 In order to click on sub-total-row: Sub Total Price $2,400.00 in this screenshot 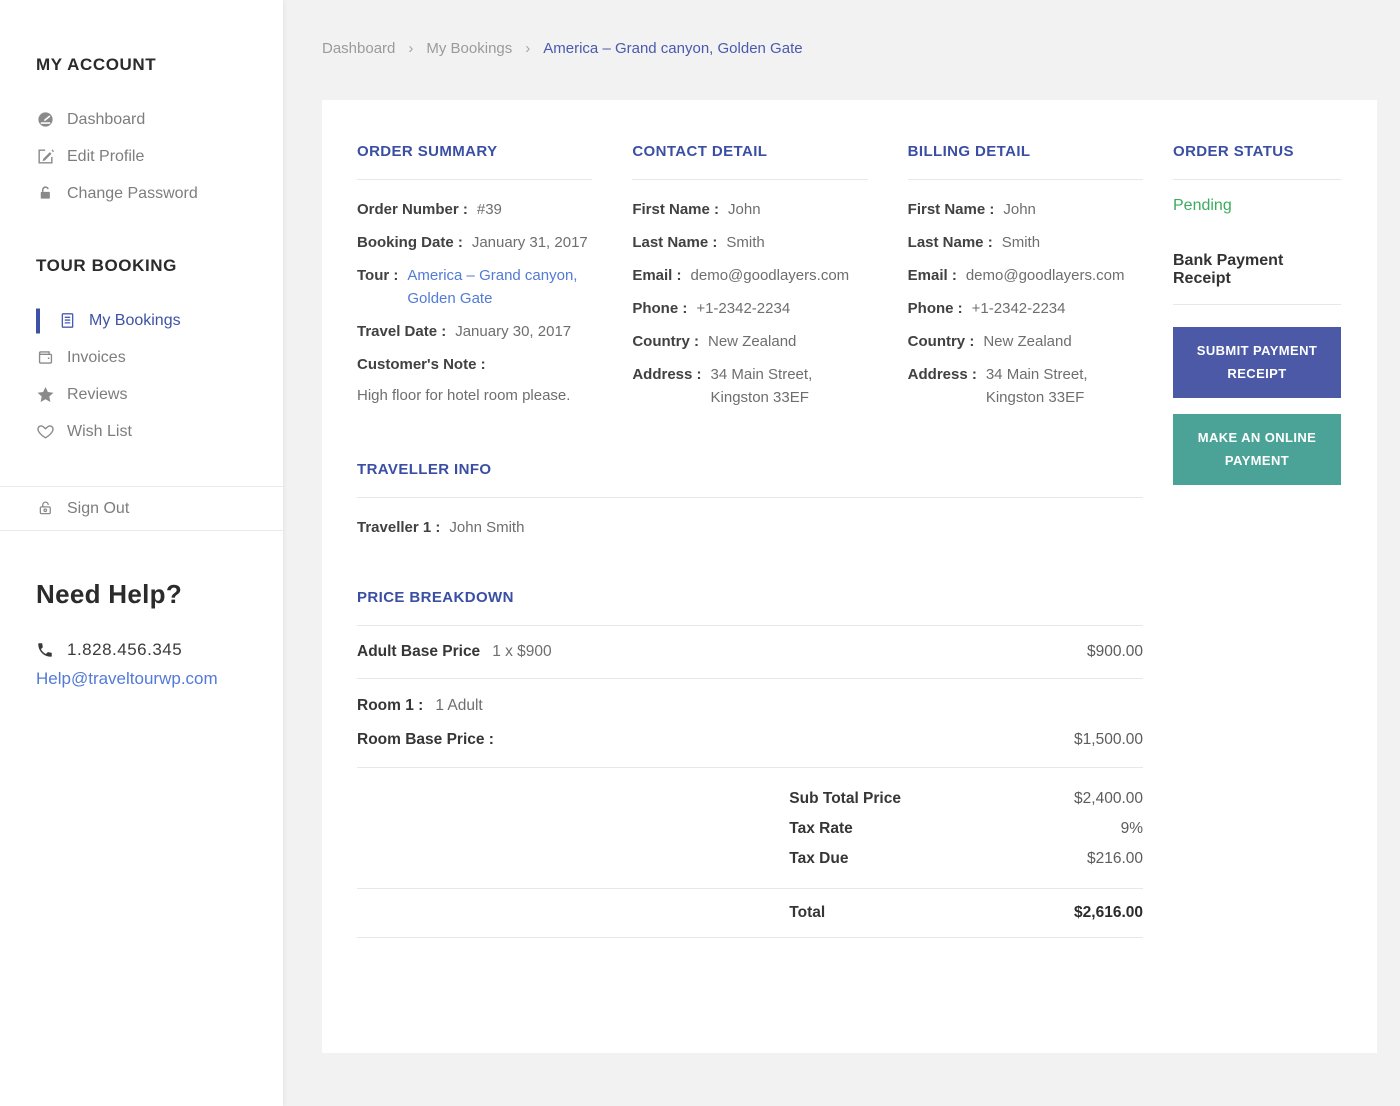, I will do `click(966, 799)`.